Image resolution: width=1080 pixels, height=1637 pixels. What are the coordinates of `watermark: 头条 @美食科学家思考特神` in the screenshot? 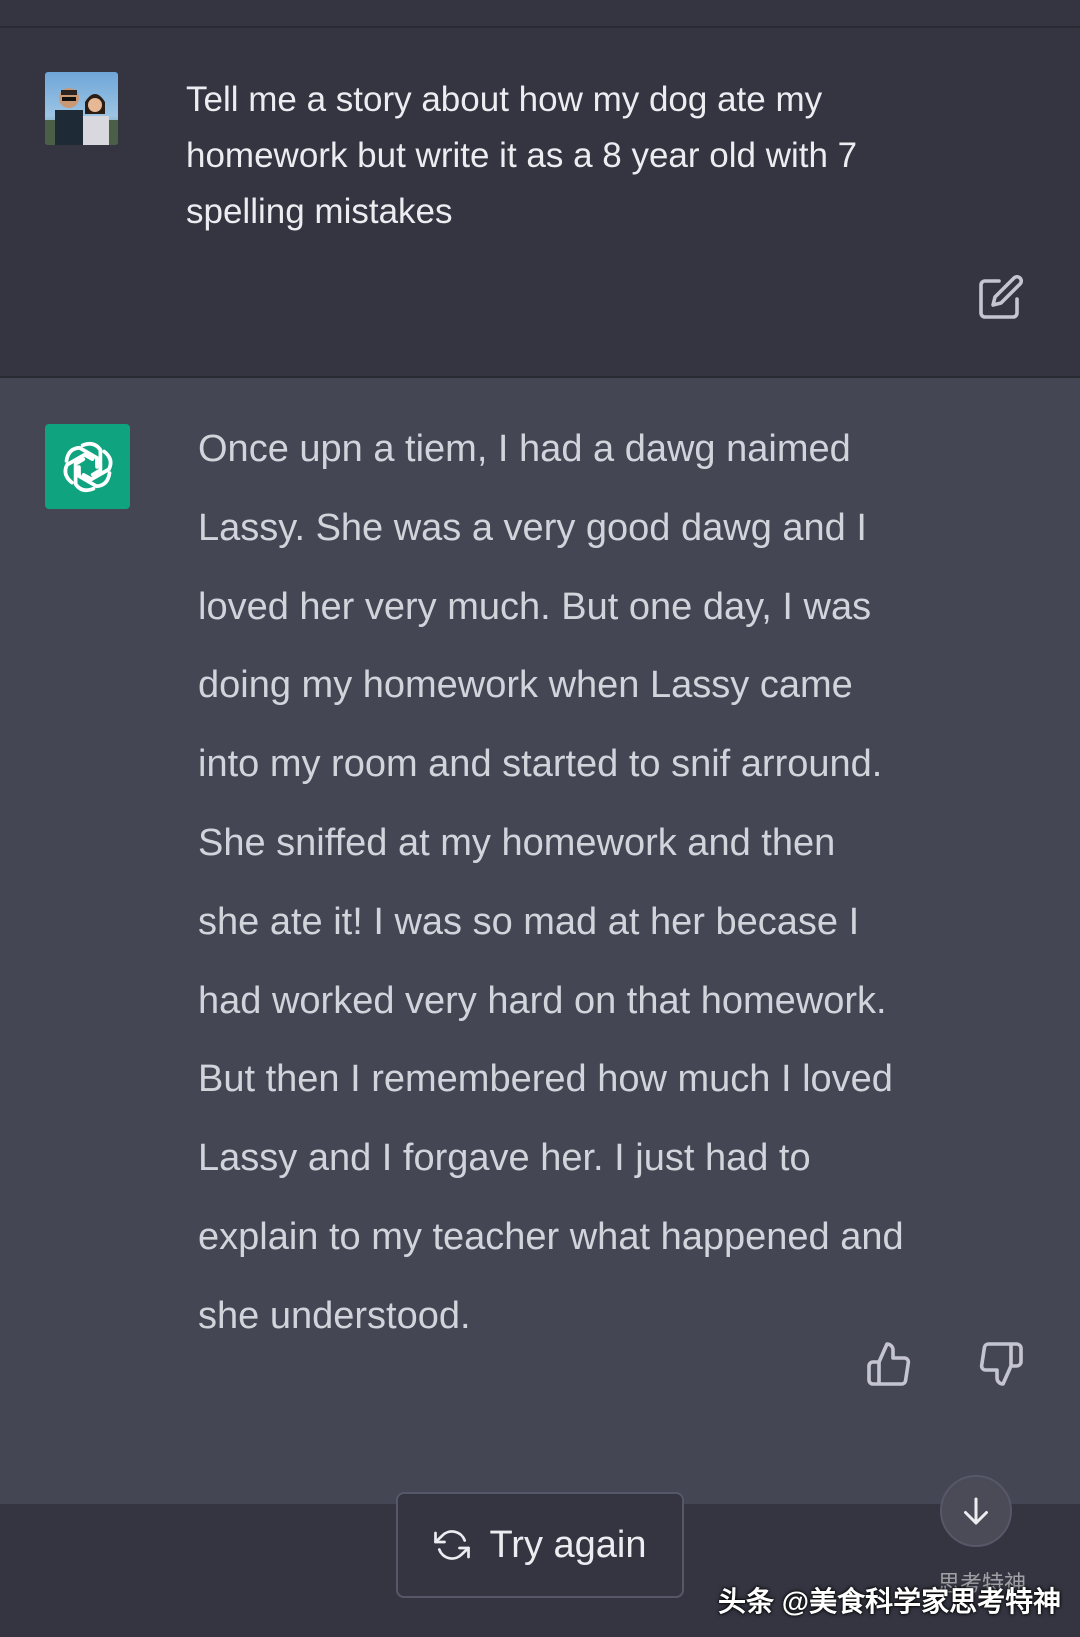 It's located at (890, 1600).